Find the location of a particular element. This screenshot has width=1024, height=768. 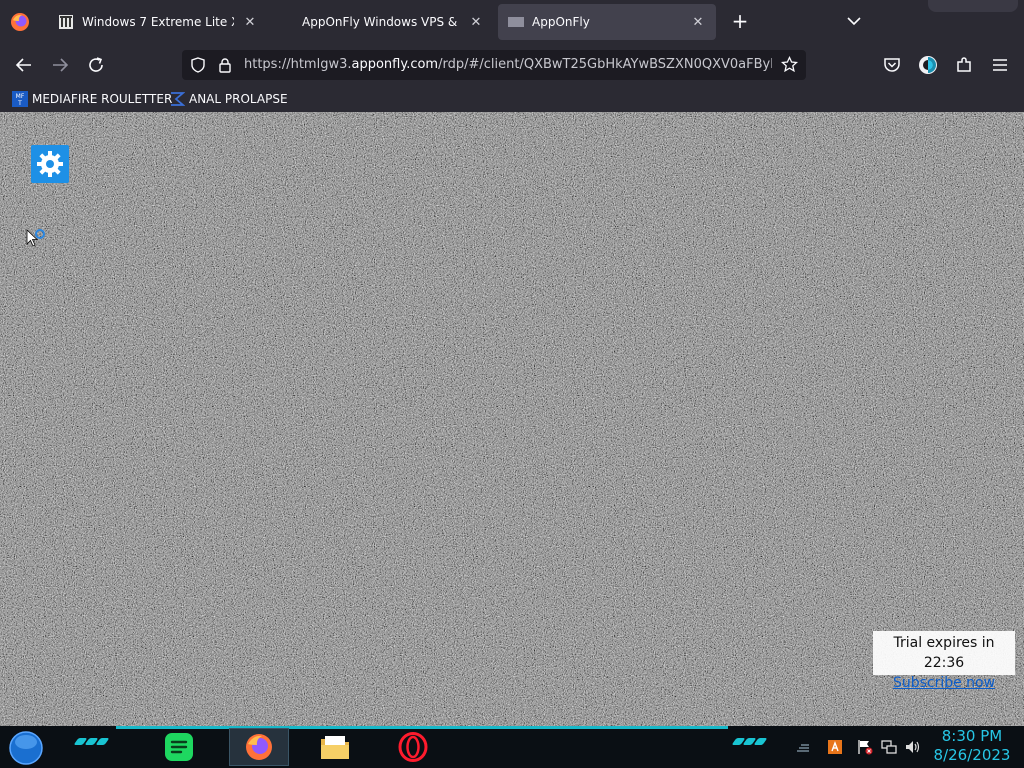

mediafire-icon: MF T is located at coordinates (20, 99).